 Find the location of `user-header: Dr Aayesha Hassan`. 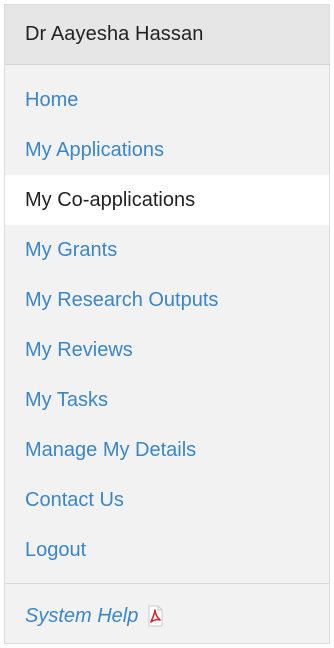

user-header: Dr Aayesha Hassan is located at coordinates (167, 35).